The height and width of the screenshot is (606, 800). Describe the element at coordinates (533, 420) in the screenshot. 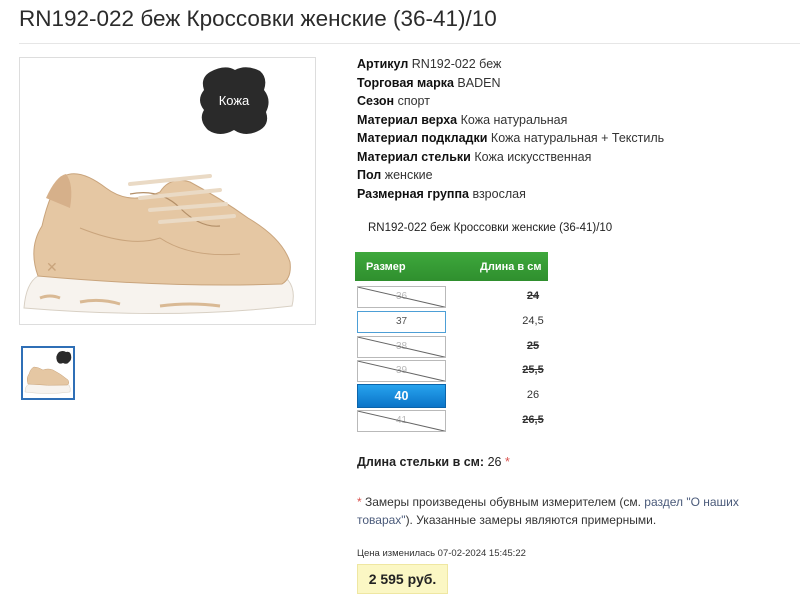

I see `length-41: 26,5` at that location.